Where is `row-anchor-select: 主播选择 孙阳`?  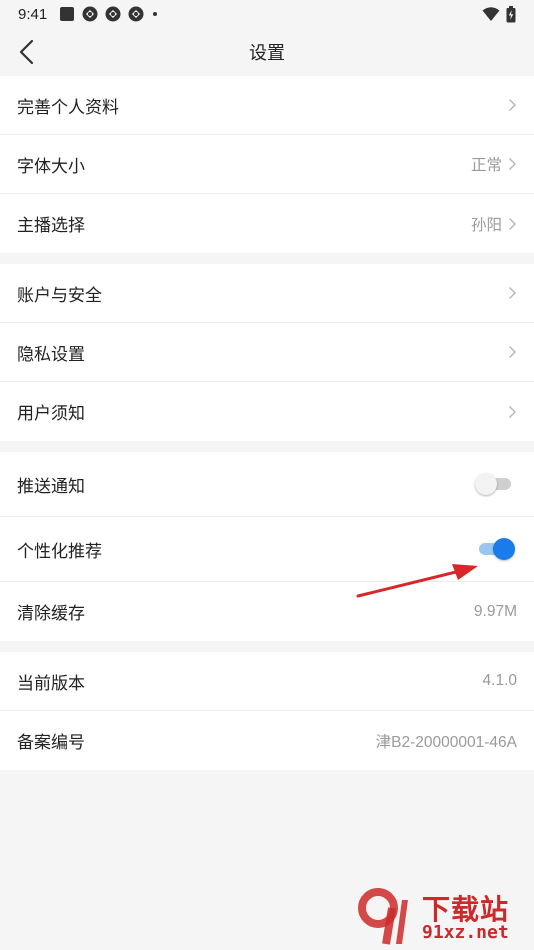
row-anchor-select: 主播选择 孙阳 is located at coordinates (267, 223).